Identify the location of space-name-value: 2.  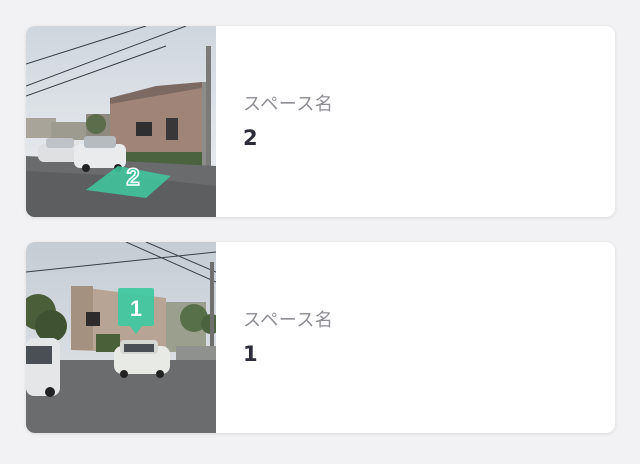
(250, 137).